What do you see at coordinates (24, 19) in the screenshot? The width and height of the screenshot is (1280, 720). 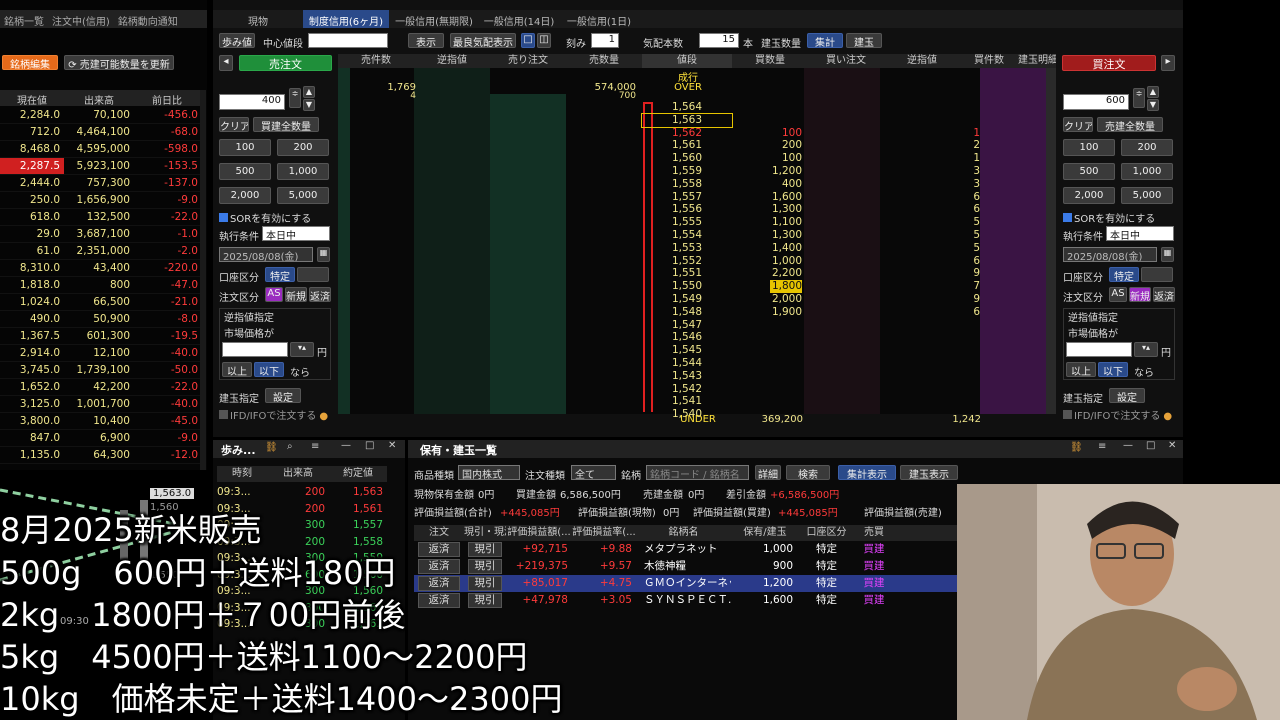 I see `tab-watchlist: 銘柄一覧` at bounding box center [24, 19].